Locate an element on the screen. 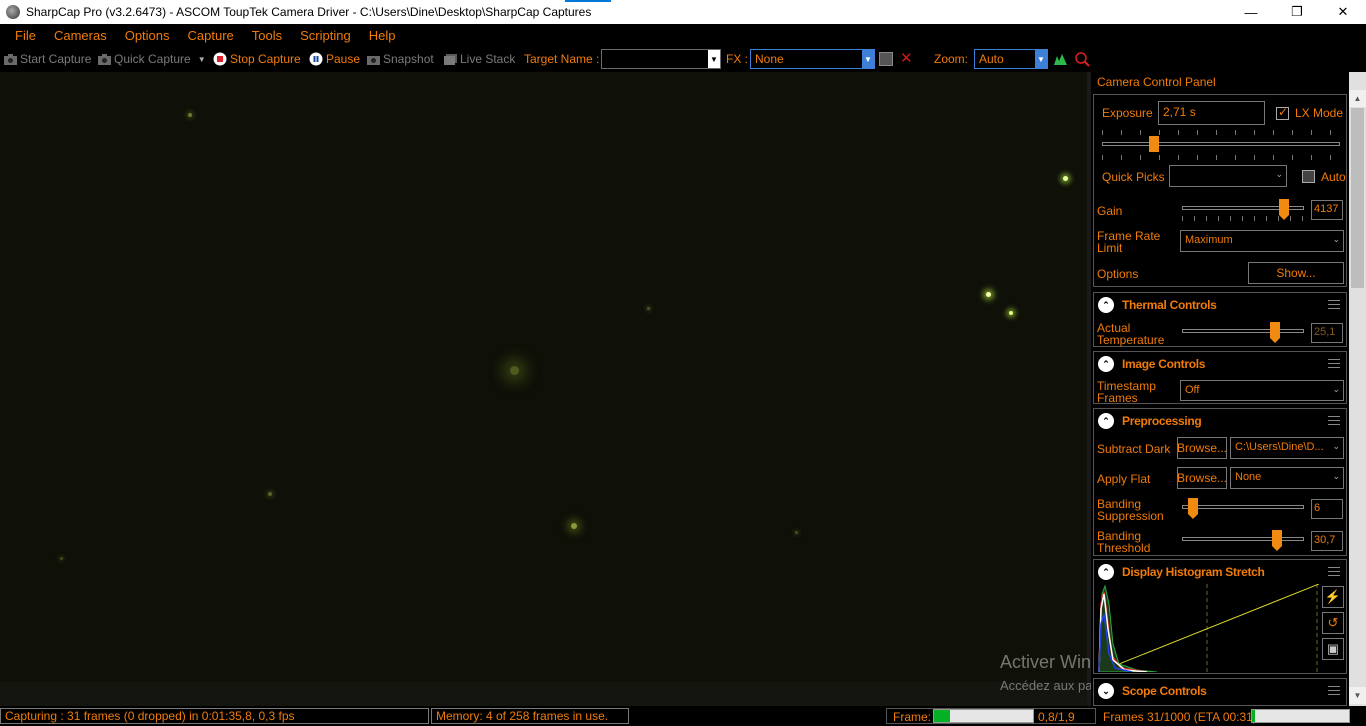 The width and height of the screenshot is (1366, 726). frame-rate-select: Maximum ⌄ is located at coordinates (1262, 241).